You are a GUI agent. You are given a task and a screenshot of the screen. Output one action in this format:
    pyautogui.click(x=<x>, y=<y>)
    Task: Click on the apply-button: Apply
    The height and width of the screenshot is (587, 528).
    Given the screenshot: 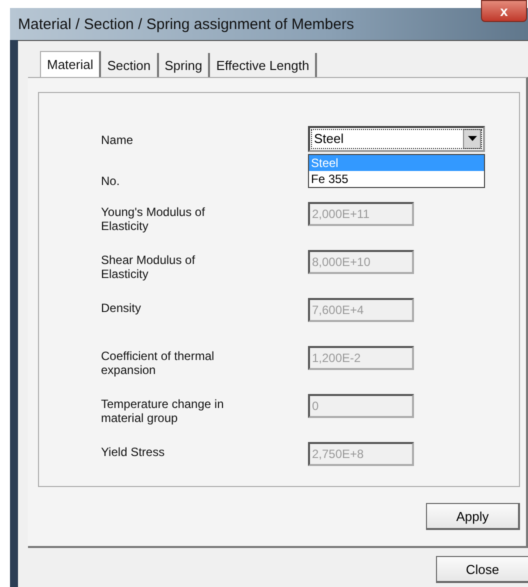 What is the action you would take?
    pyautogui.click(x=473, y=516)
    